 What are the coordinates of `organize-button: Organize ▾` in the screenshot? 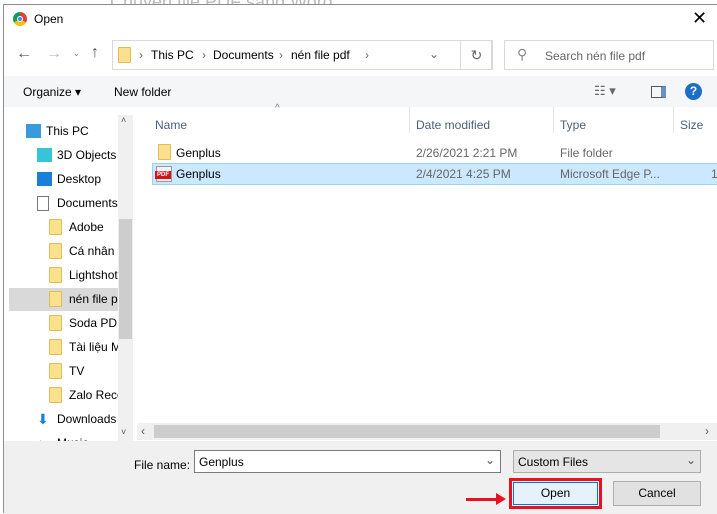 It's located at (52, 92).